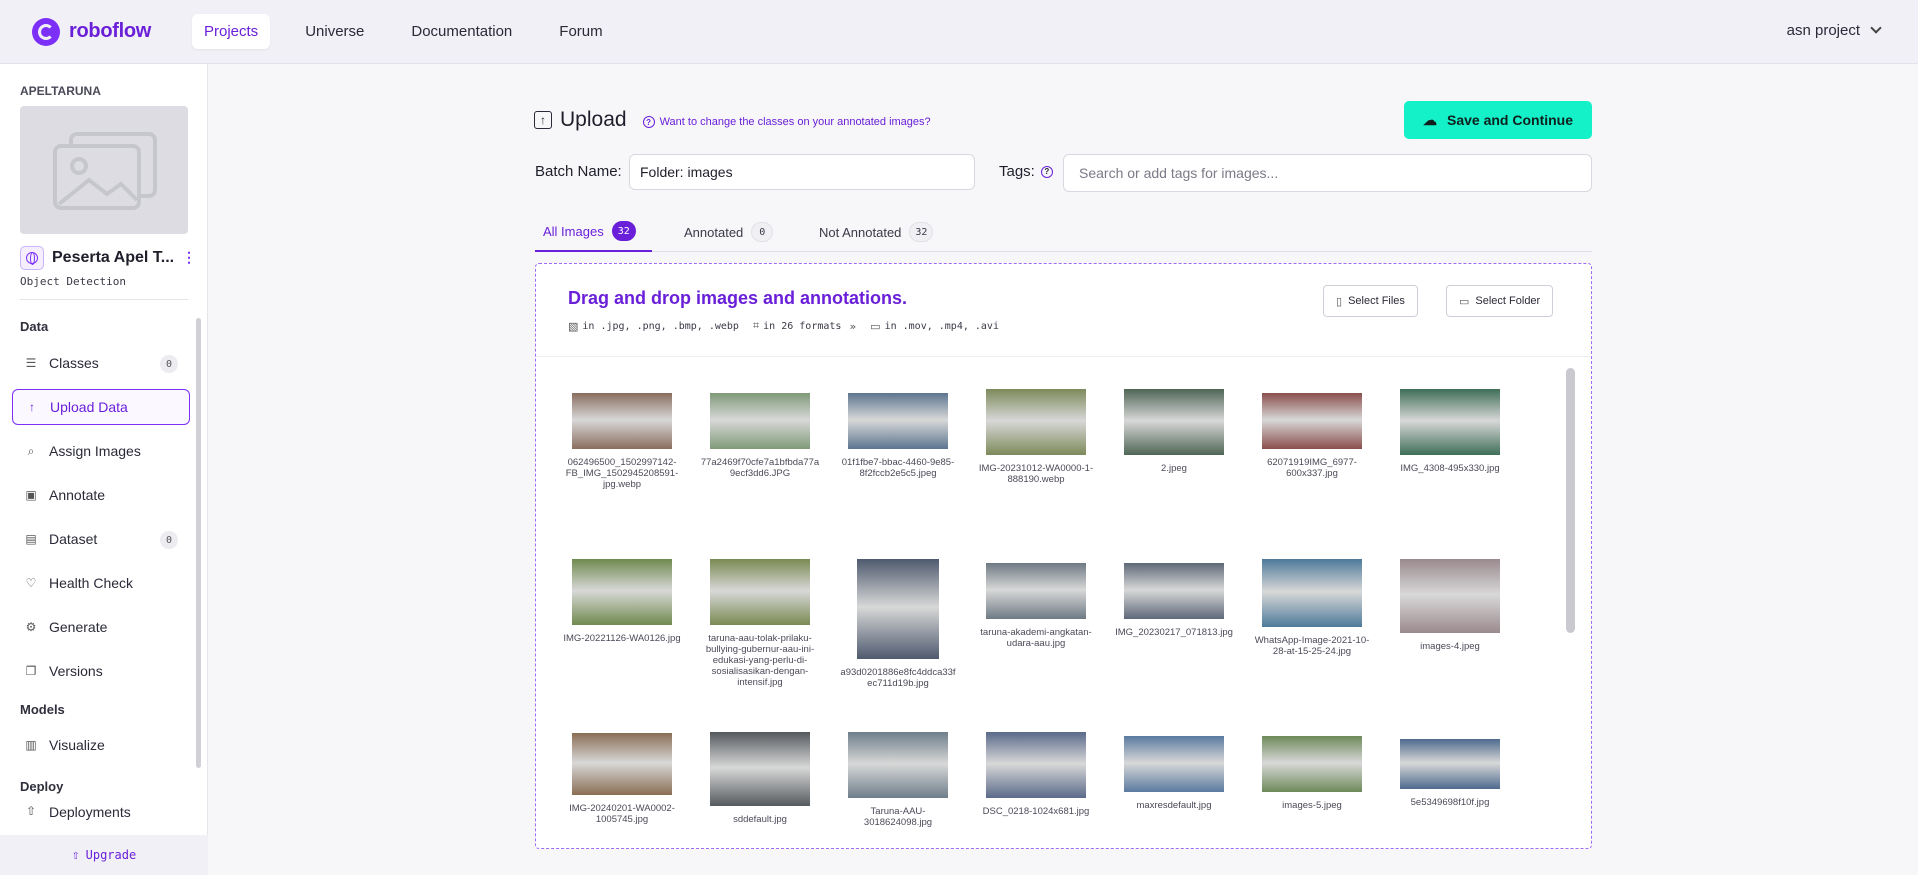 The image size is (1918, 875). I want to click on upgrade-button: ⇧ Upgrade, so click(104, 855).